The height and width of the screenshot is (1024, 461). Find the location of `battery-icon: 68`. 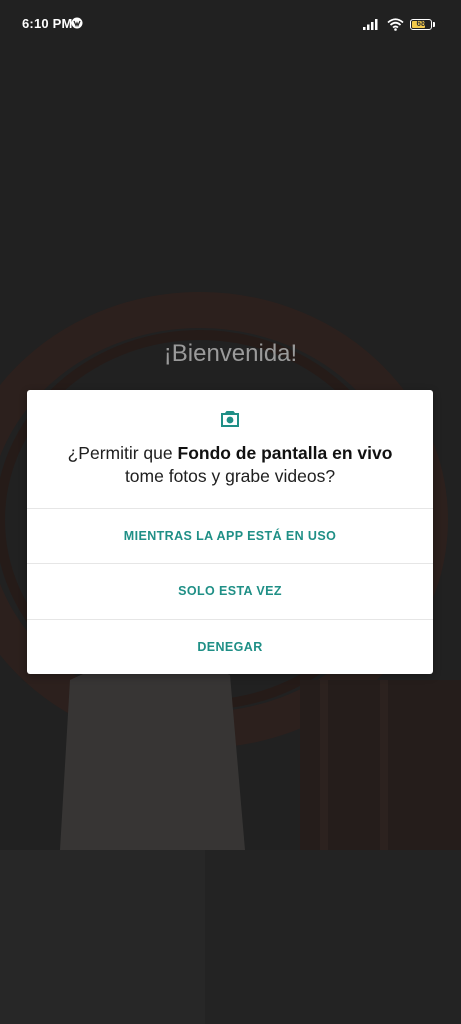

battery-icon: 68 is located at coordinates (421, 24).